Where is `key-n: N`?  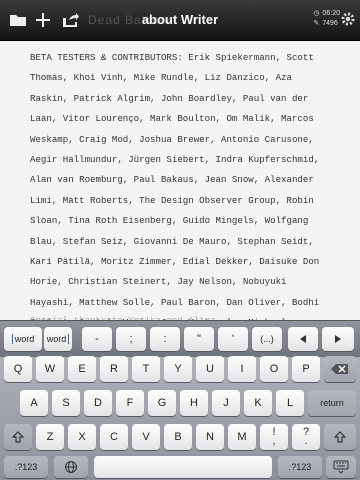
key-n: N is located at coordinates (210, 437).